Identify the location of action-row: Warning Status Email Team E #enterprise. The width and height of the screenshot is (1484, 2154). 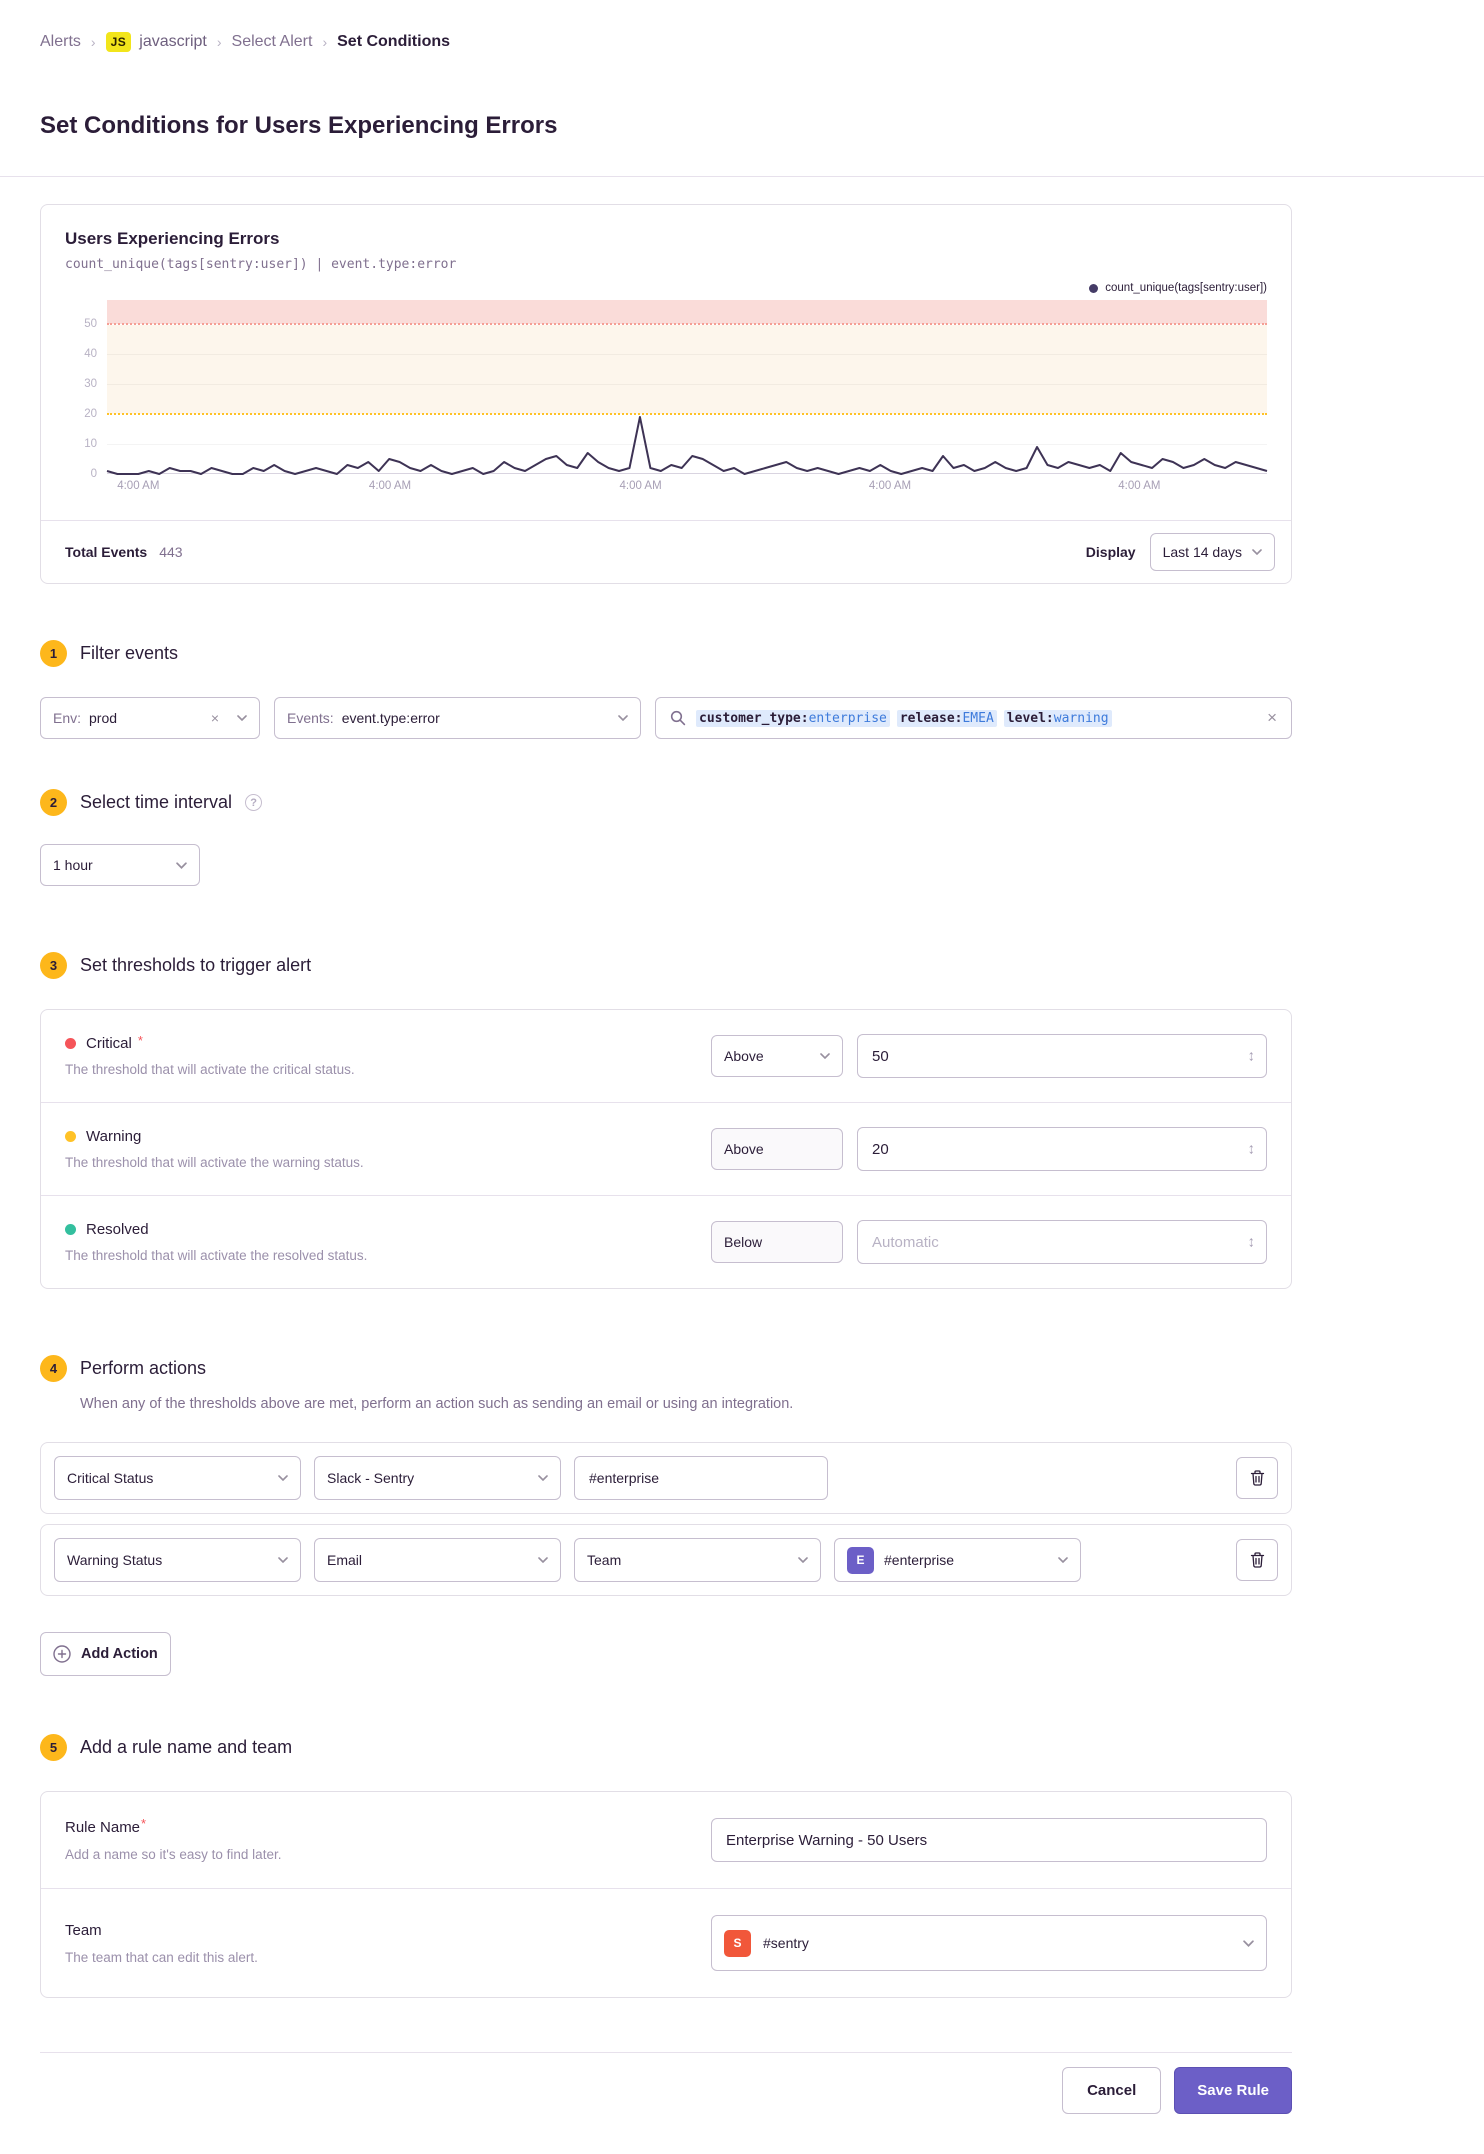
(666, 1560).